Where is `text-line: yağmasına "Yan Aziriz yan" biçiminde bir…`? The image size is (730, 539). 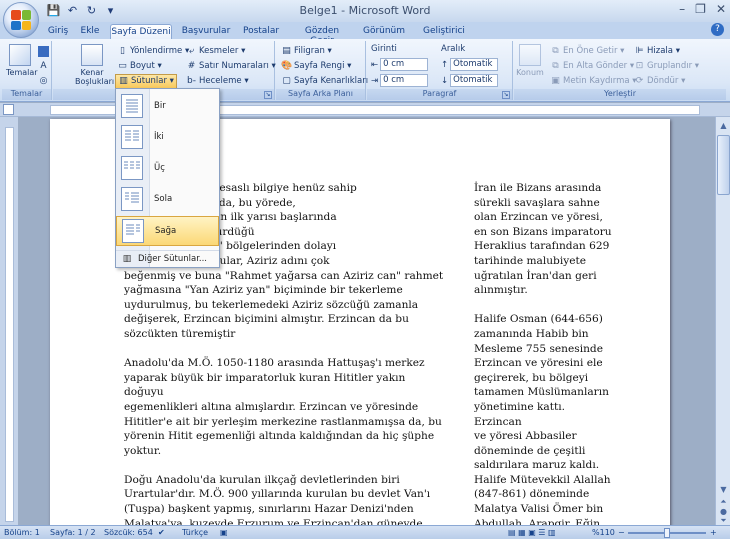 text-line: yağmasına "Yan Aziriz yan" biçiminde bir… is located at coordinates (263, 290).